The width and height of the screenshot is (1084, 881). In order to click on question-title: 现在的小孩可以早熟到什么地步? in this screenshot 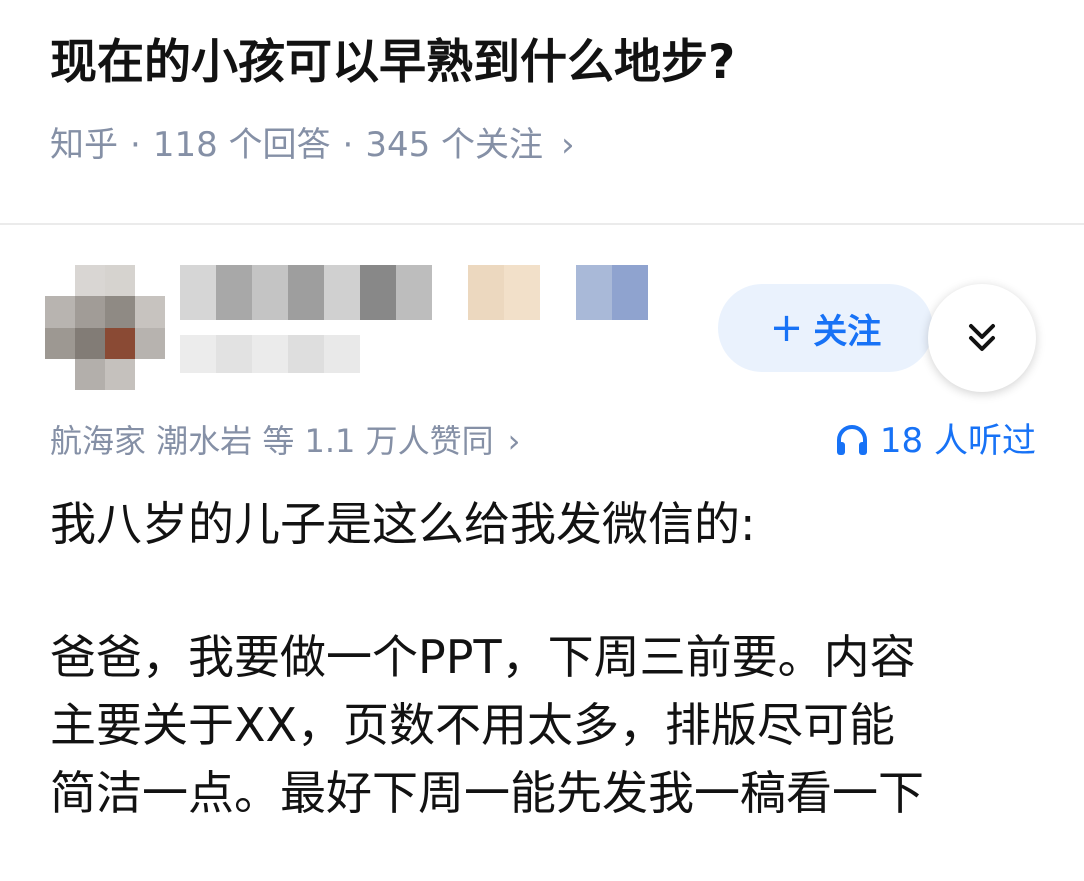, I will do `click(545, 63)`.